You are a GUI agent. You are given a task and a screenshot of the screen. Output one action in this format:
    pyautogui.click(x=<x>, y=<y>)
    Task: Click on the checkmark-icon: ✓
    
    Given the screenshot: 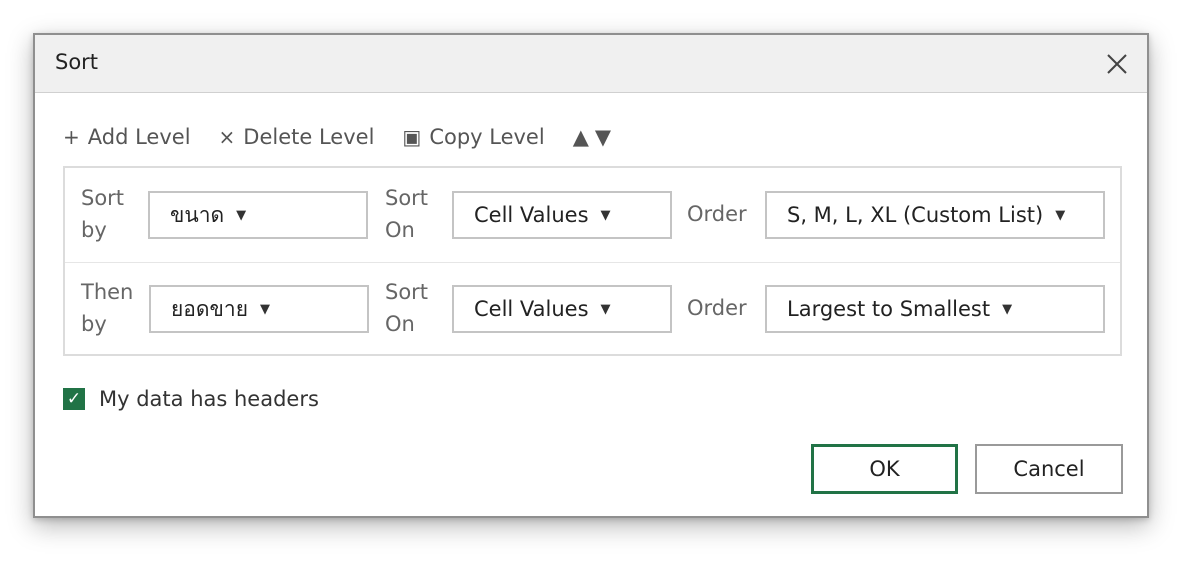 What is the action you would take?
    pyautogui.click(x=74, y=399)
    